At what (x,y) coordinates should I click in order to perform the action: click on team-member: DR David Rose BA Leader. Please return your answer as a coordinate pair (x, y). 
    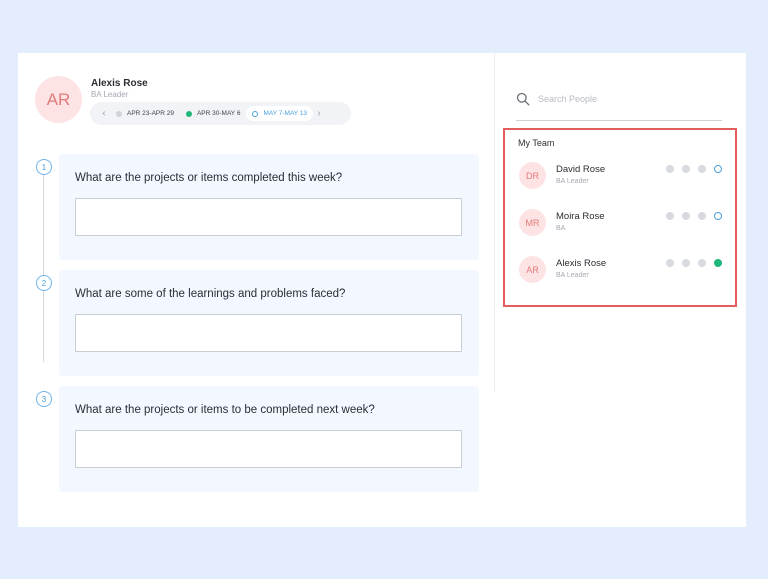
    Looking at the image, I should click on (620, 177).